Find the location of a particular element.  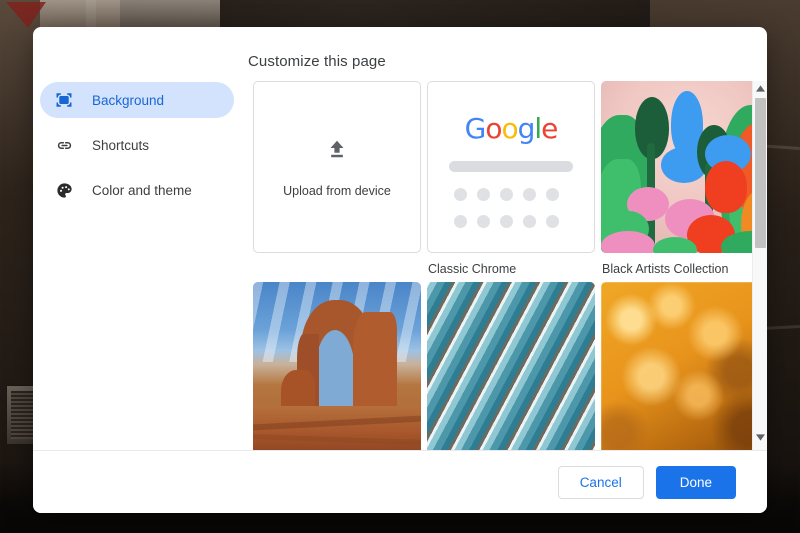

classic-chrome-preview: Google is located at coordinates (511, 167).